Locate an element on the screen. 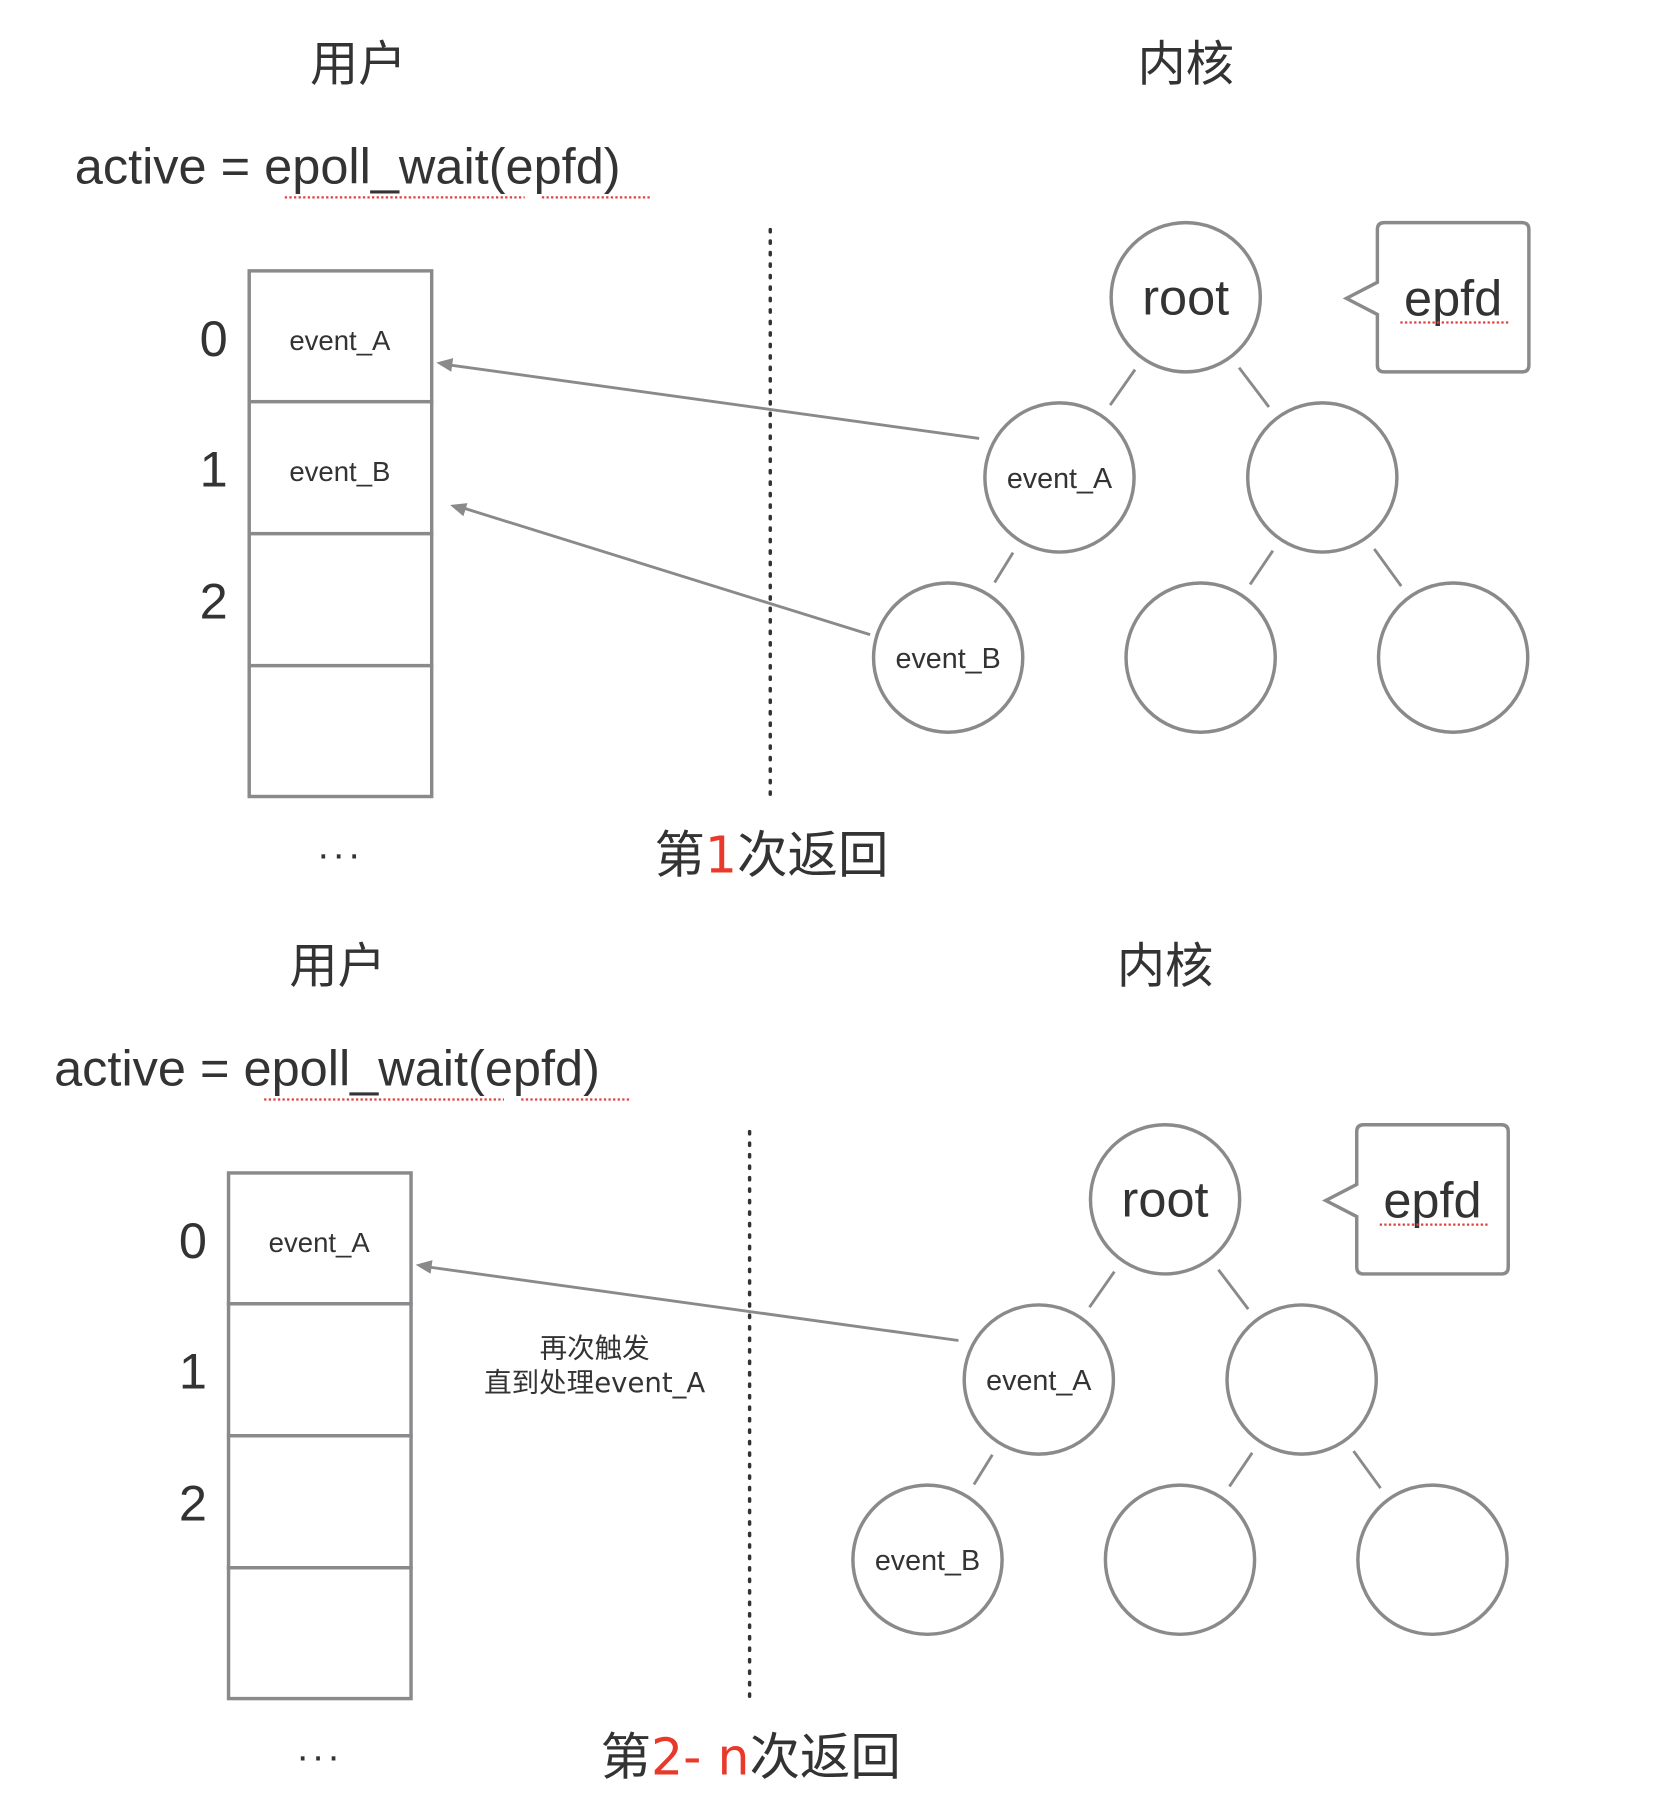 This screenshot has width=1653, height=1795. caption-part: 1 is located at coordinates (721, 854).